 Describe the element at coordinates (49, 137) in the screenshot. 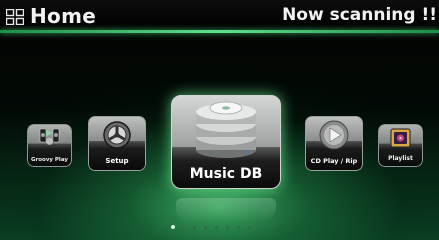

I see `groovy-play-icon` at that location.